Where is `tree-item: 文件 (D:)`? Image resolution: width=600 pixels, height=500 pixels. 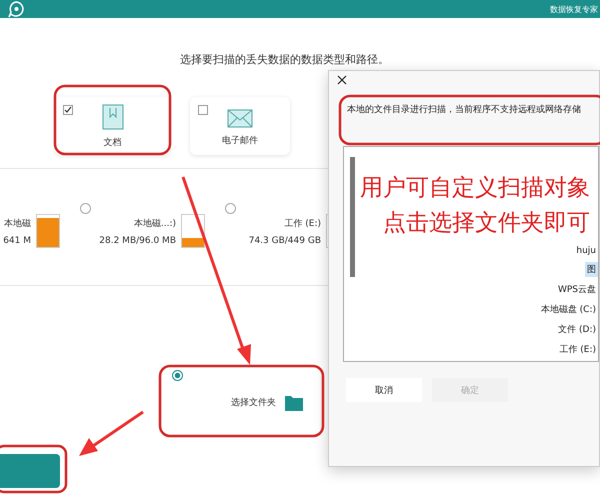 tree-item: 文件 (D:) is located at coordinates (577, 329).